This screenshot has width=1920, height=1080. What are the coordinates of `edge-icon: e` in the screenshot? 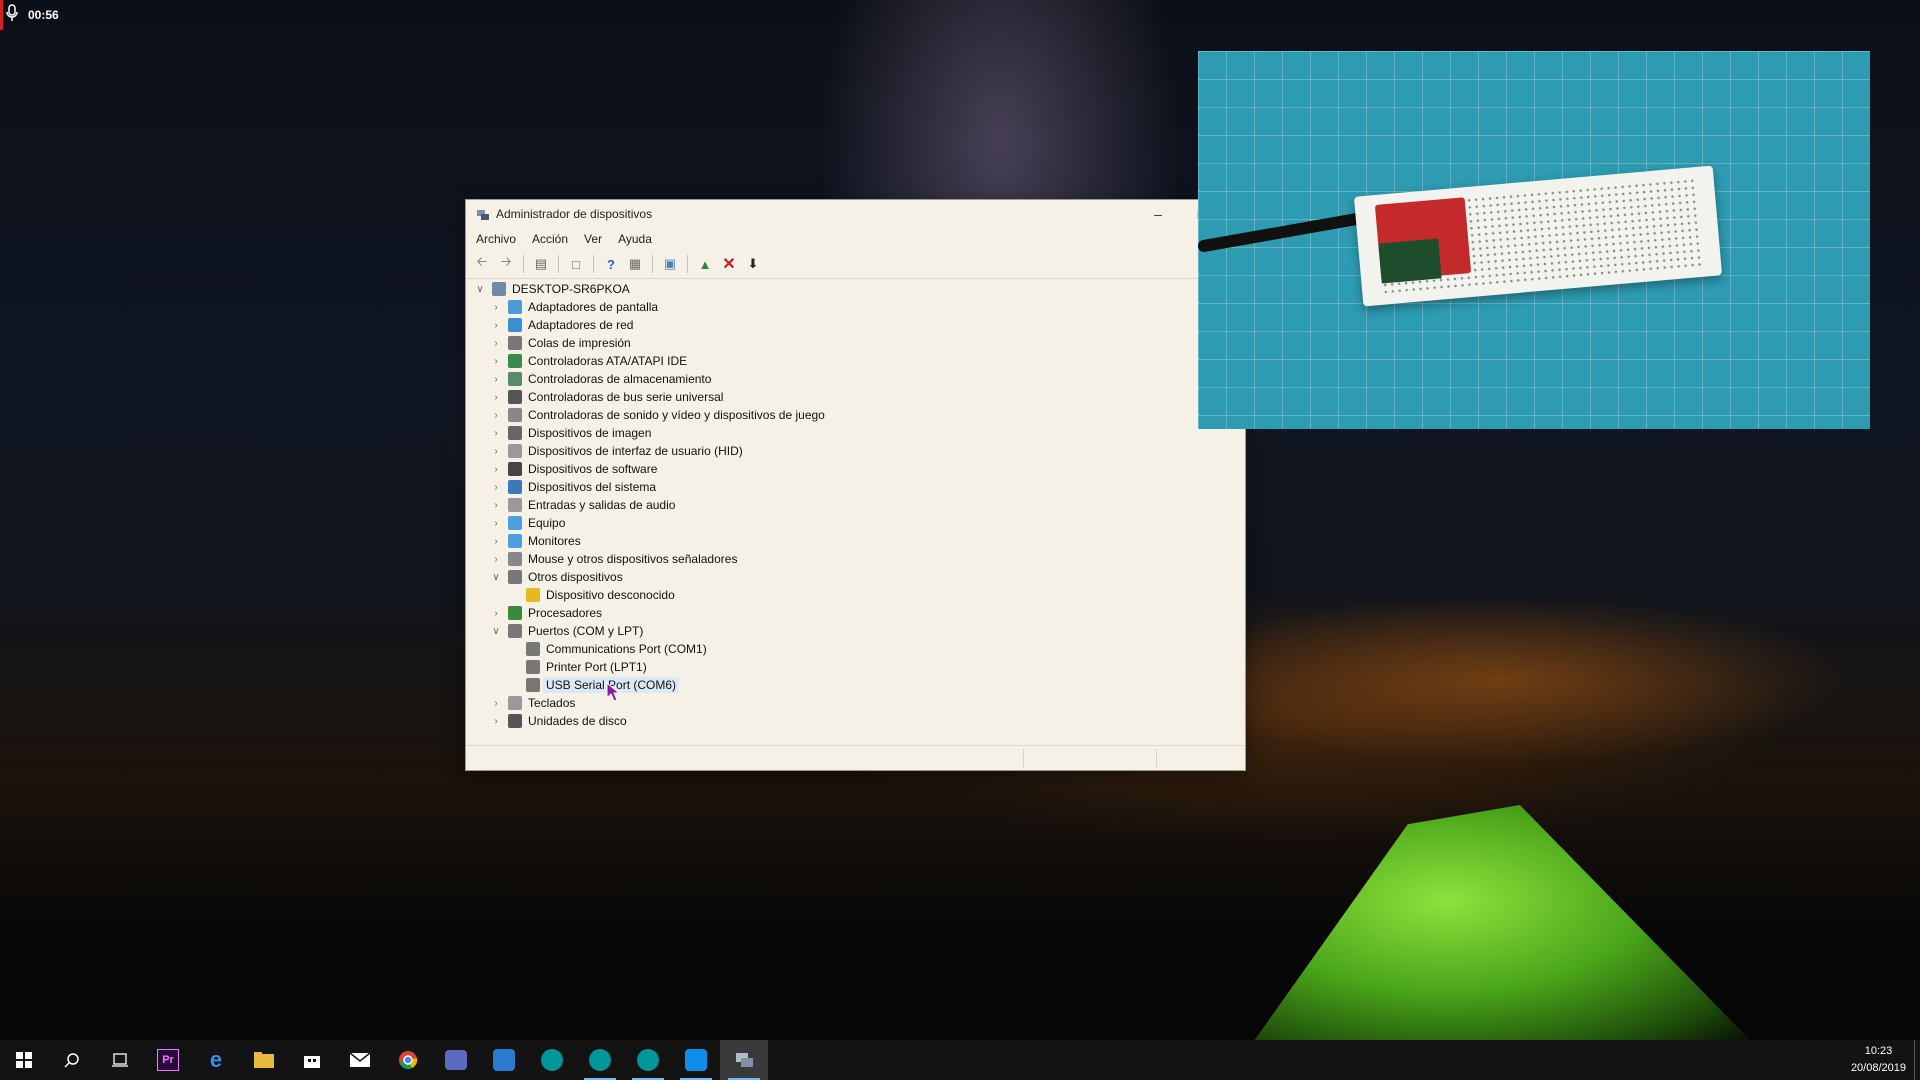 It's located at (216, 1060).